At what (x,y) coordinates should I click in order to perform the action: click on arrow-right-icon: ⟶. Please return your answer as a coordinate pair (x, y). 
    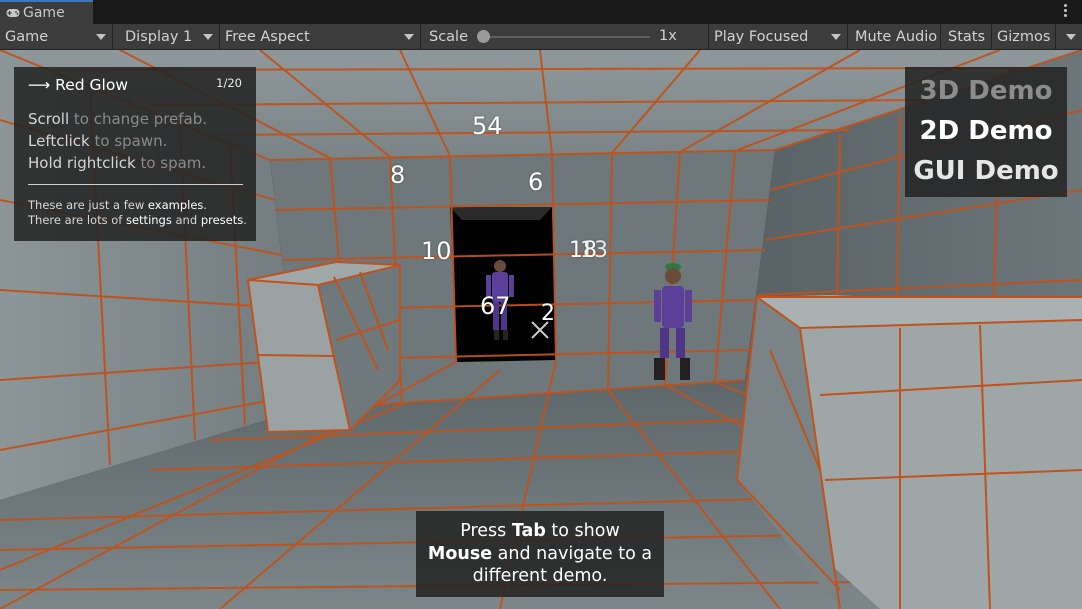
    Looking at the image, I should click on (39, 85).